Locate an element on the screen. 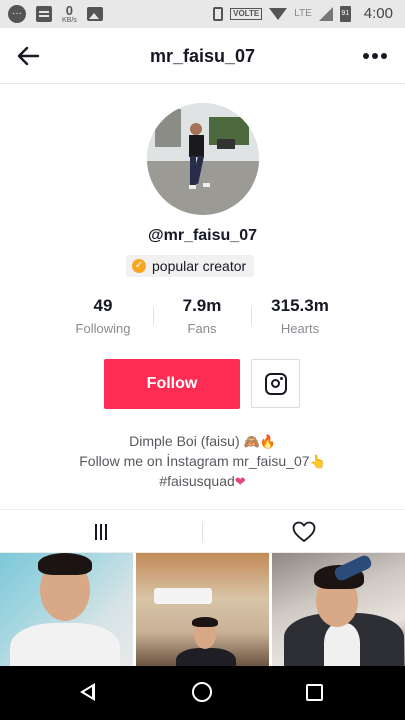  bio-emoji: 👆 is located at coordinates (317, 462).